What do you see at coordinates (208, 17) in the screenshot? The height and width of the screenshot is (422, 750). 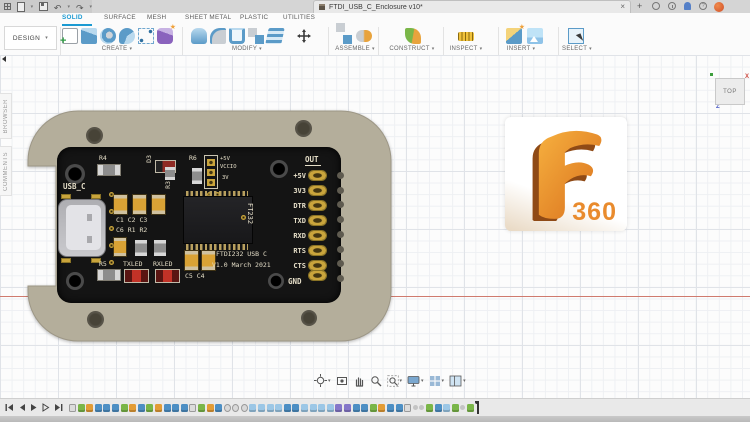 I see `tab-sheet-metal: SHEET METAL` at bounding box center [208, 17].